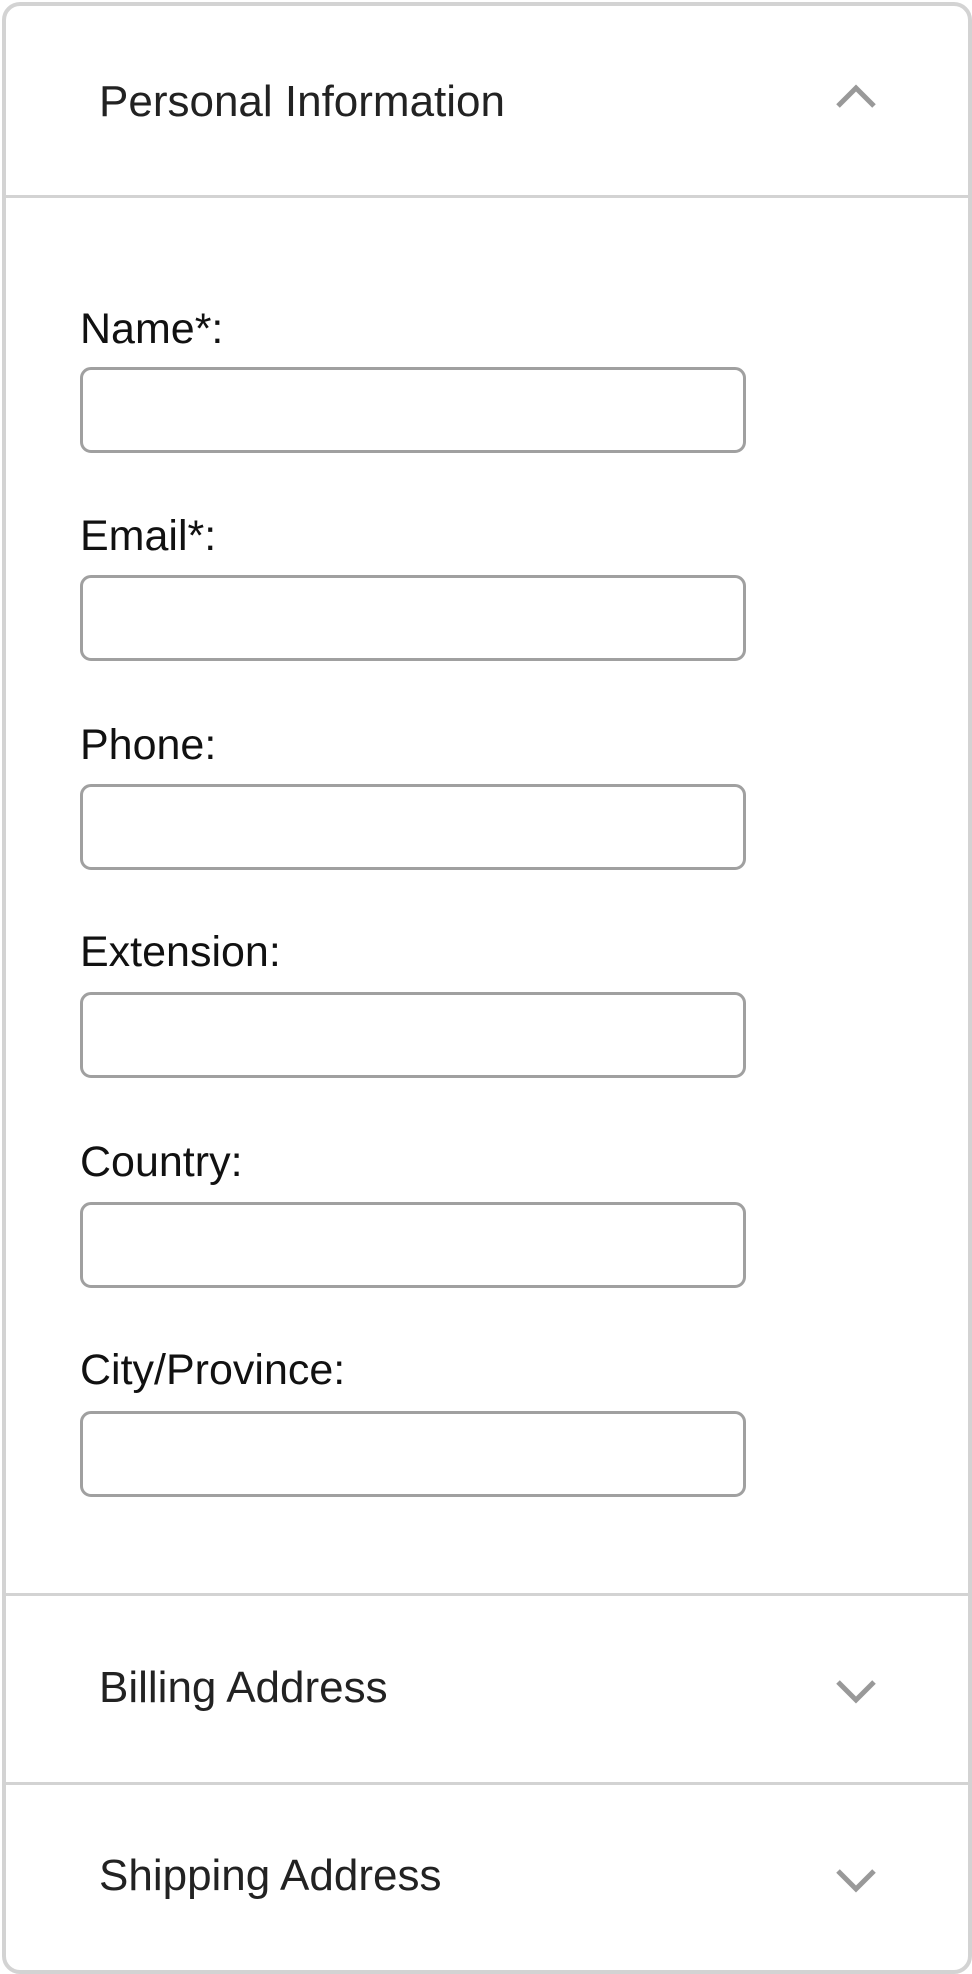 The height and width of the screenshot is (1974, 972). I want to click on section-header-shipping-address: Shipping Address, so click(487, 1877).